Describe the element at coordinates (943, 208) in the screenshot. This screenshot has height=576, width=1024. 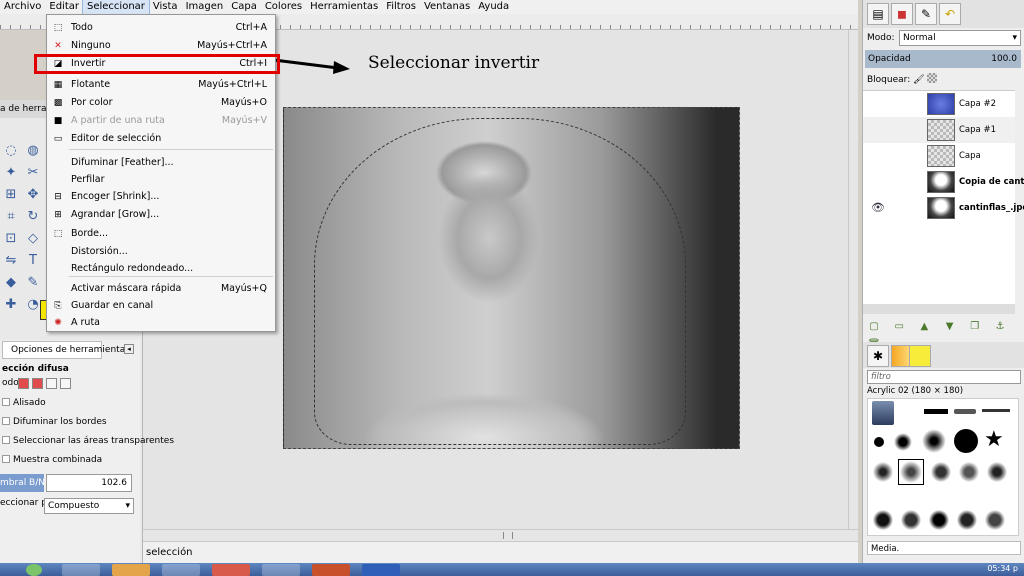
I see `layer-row: 👁 cantinflas_.jpeg` at that location.